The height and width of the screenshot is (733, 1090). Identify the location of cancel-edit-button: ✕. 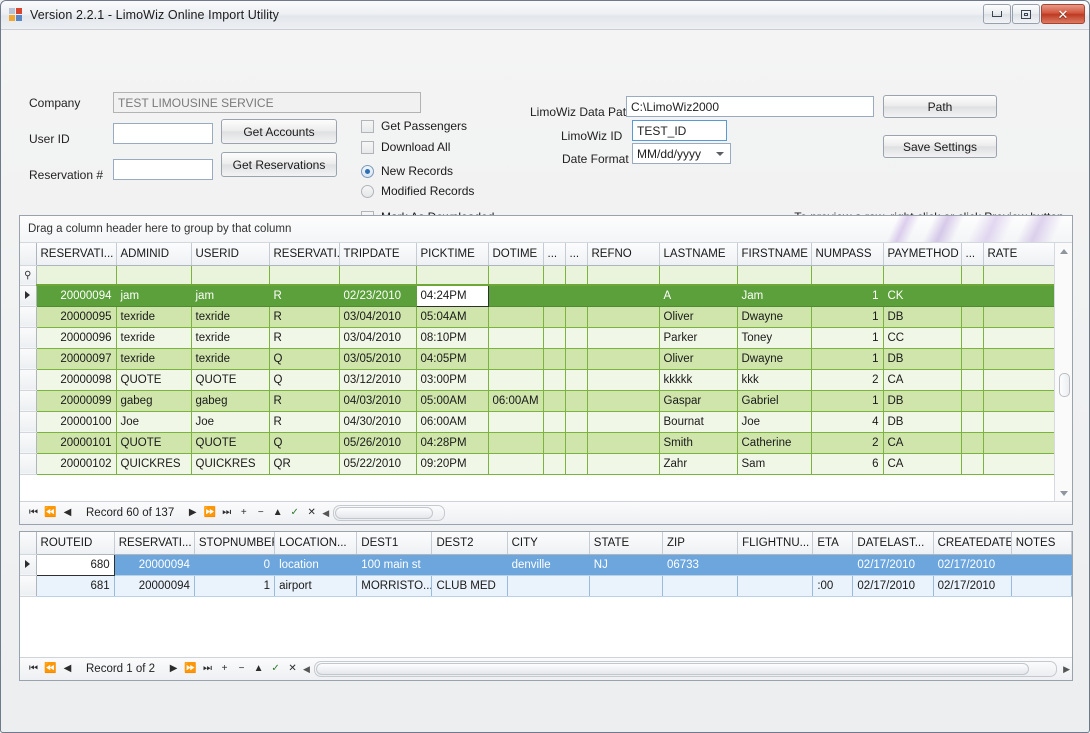
(292, 669).